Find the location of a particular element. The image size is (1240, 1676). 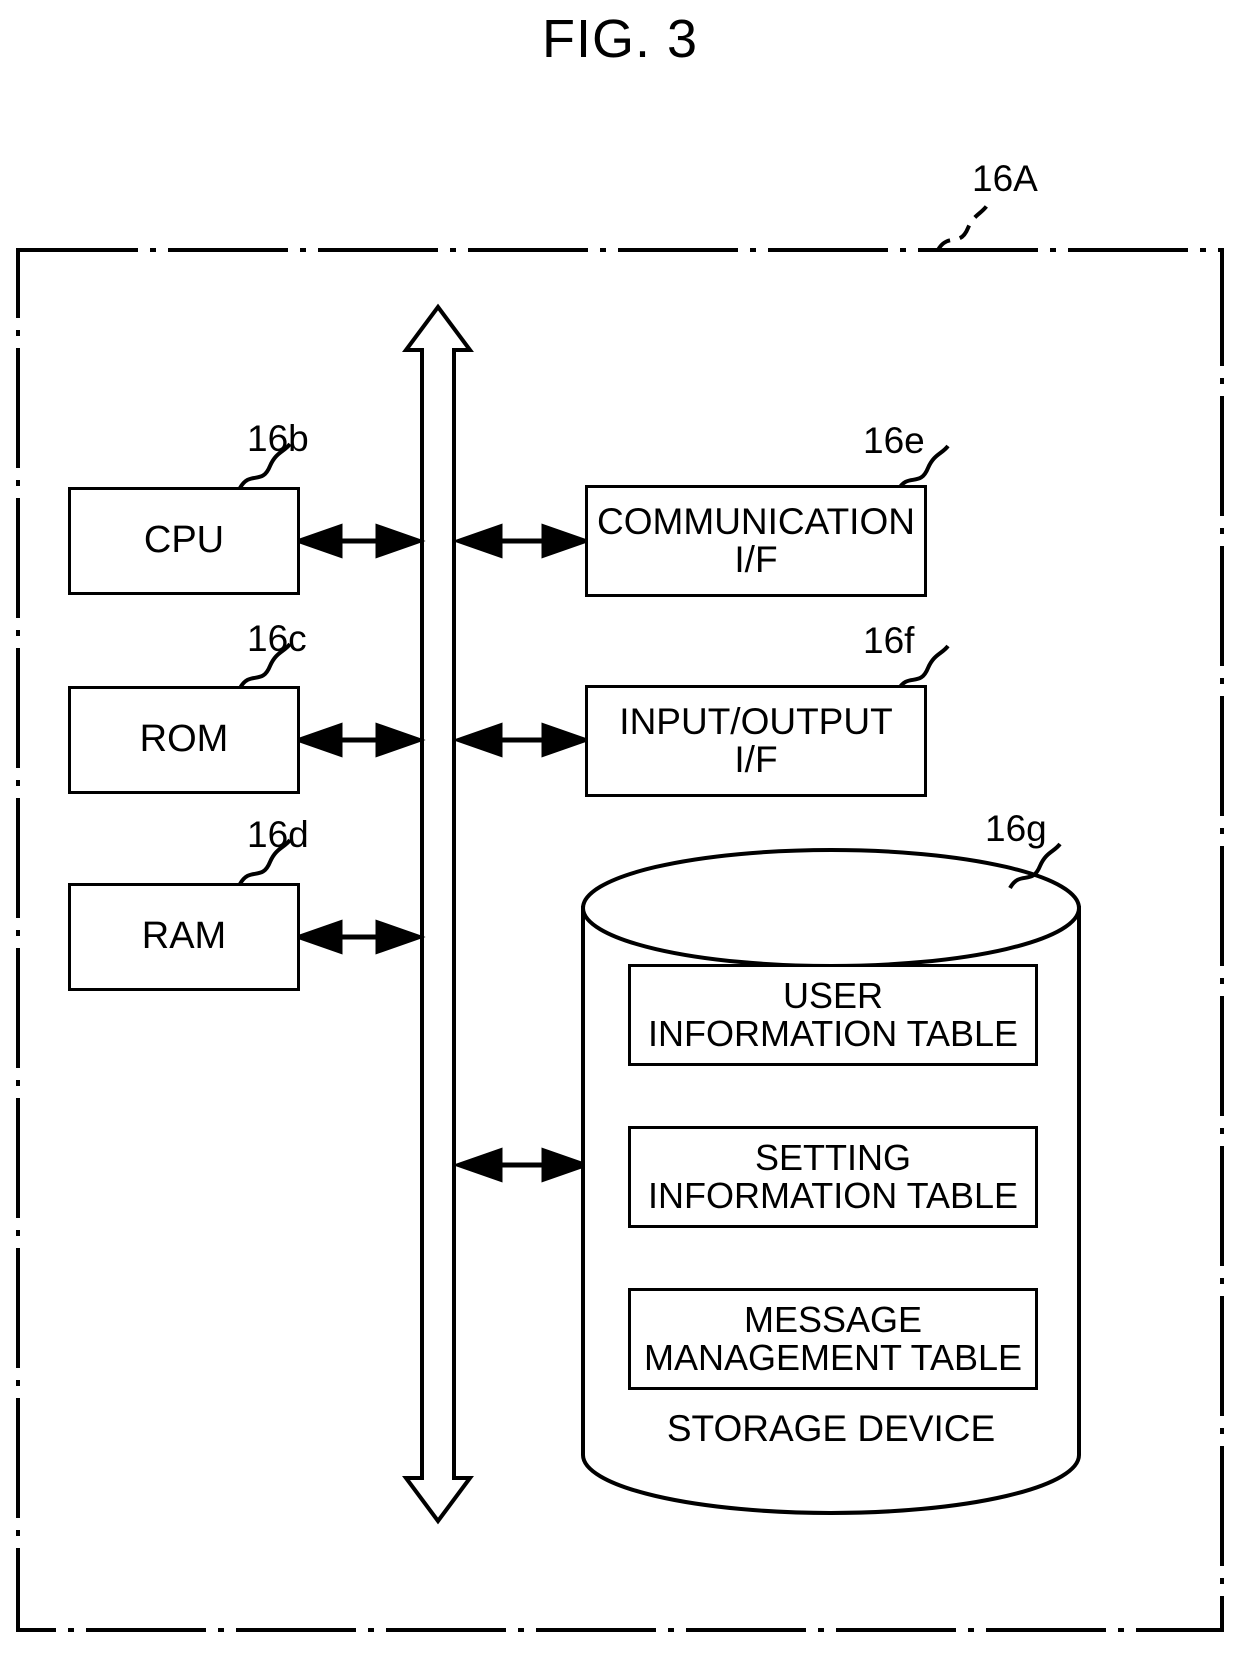

connector-bus-communication is located at coordinates (522, 541).